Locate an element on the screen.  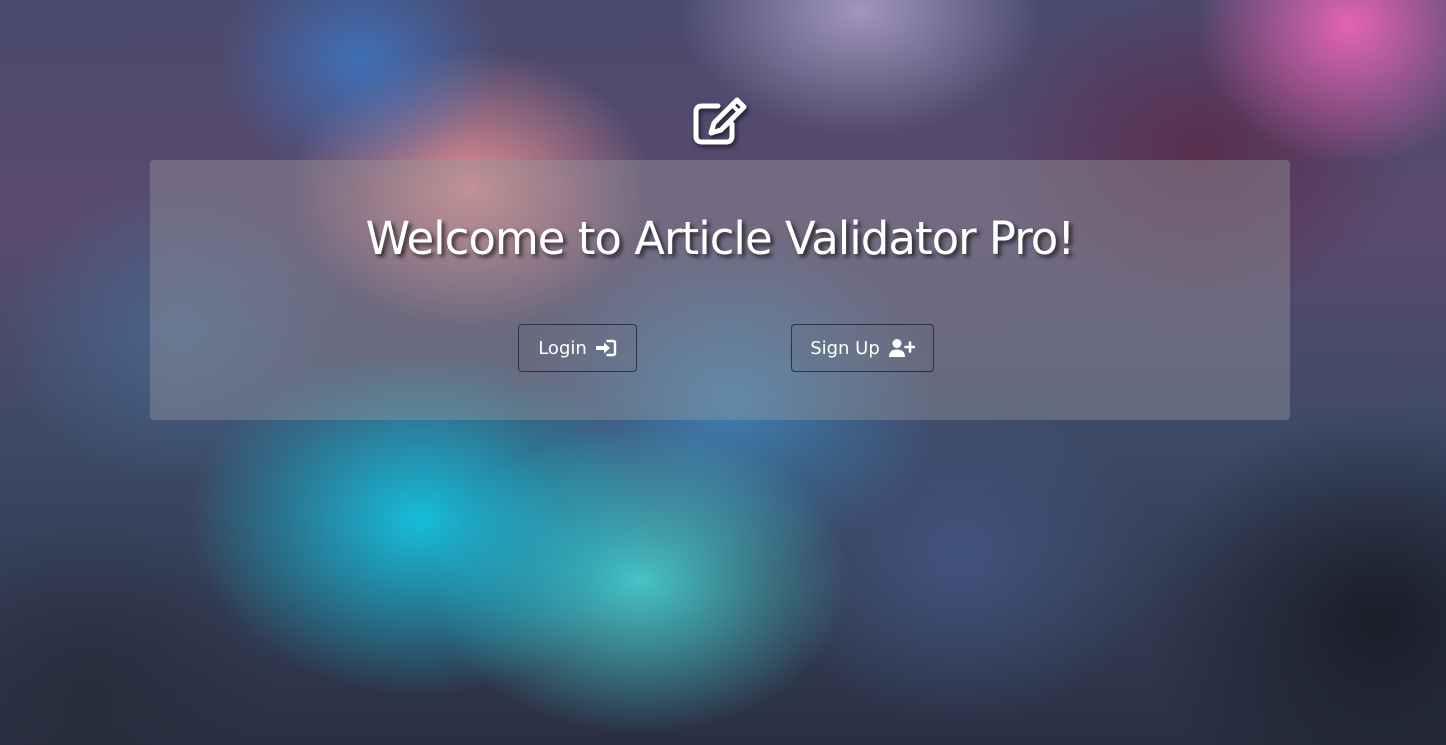
login-button-label: Login is located at coordinates (562, 348).